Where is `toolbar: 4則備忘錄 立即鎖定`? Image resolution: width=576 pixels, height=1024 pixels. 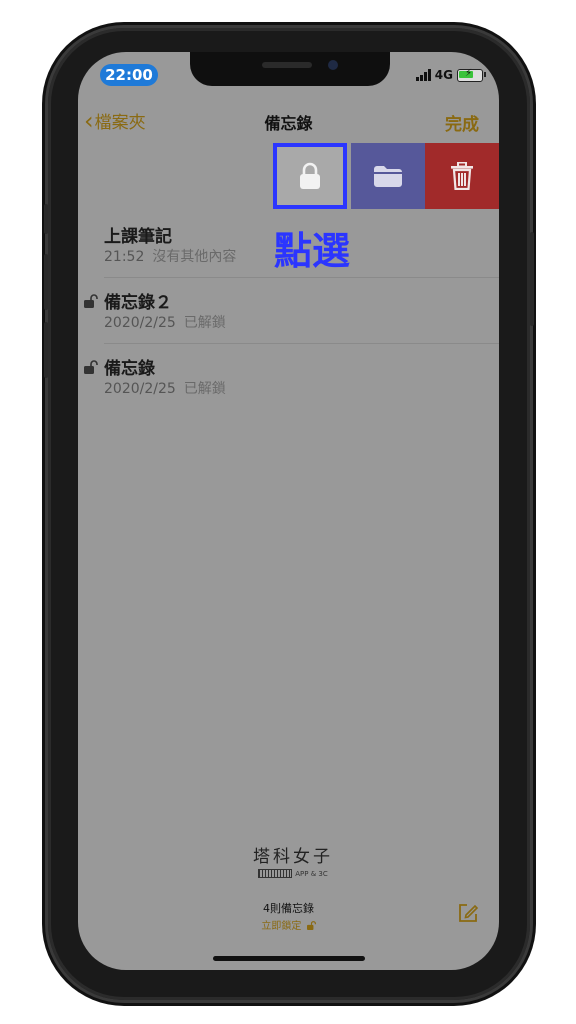 toolbar: 4則備忘錄 立即鎖定 is located at coordinates (288, 916).